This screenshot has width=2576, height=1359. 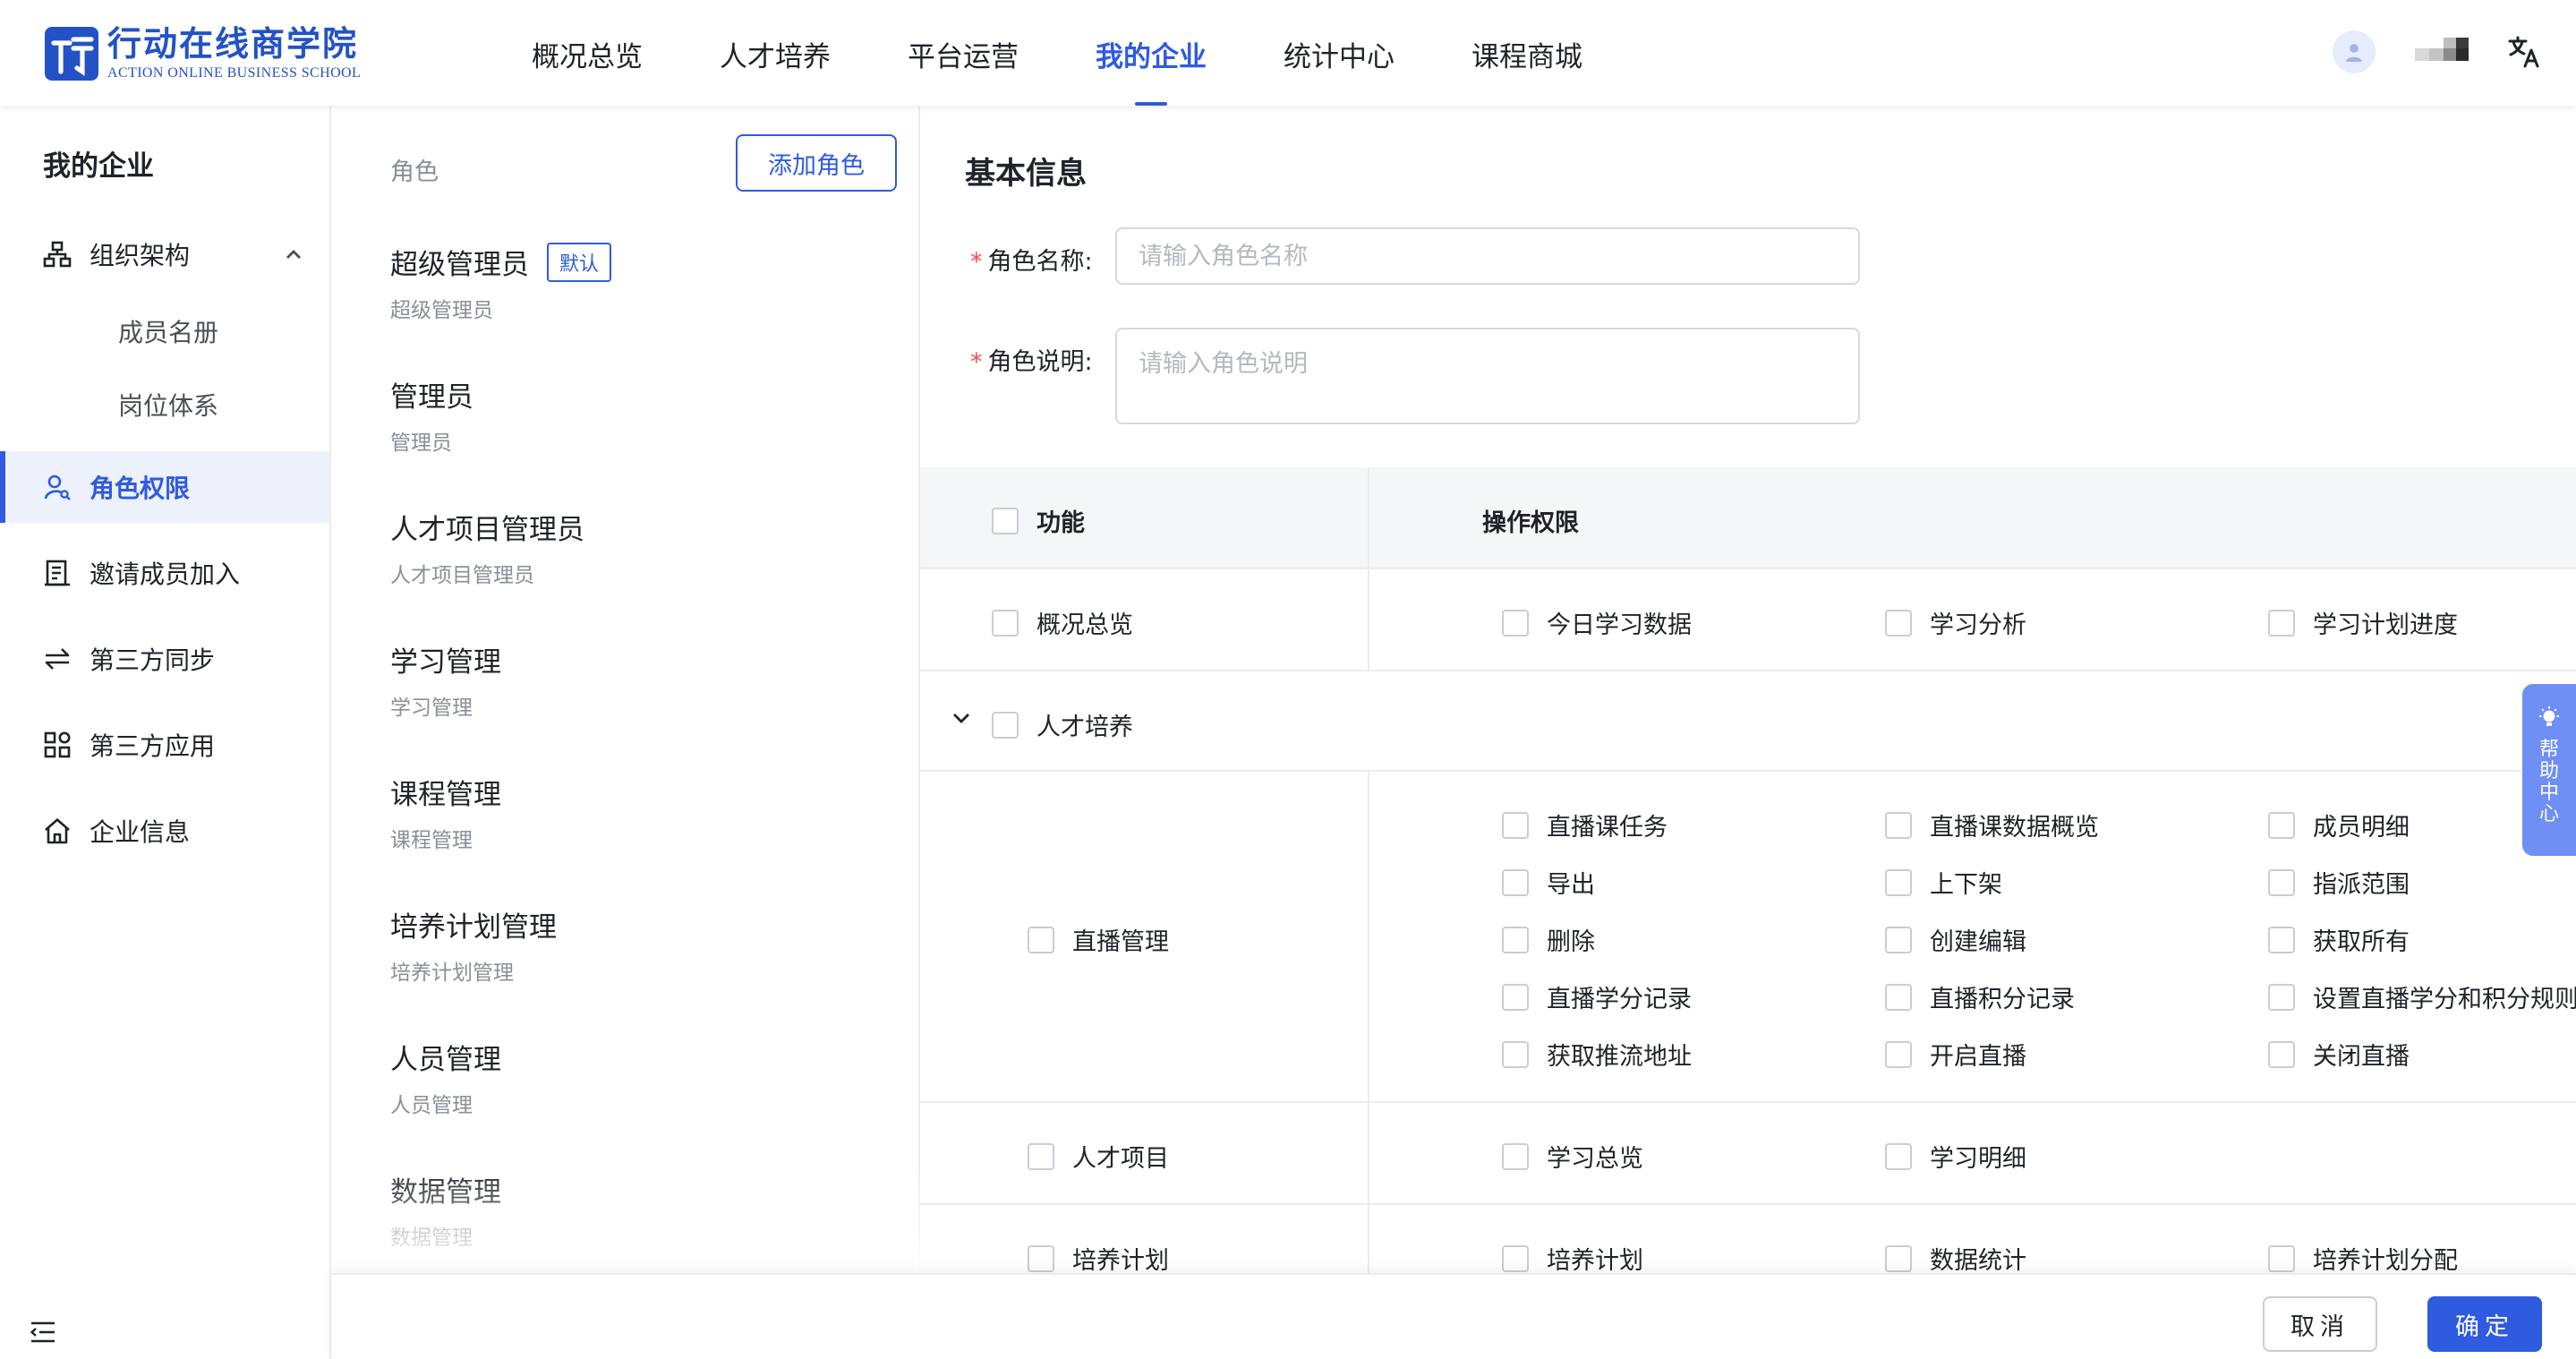 What do you see at coordinates (1526, 53) in the screenshot?
I see `nav-course-mall: 课程商城` at bounding box center [1526, 53].